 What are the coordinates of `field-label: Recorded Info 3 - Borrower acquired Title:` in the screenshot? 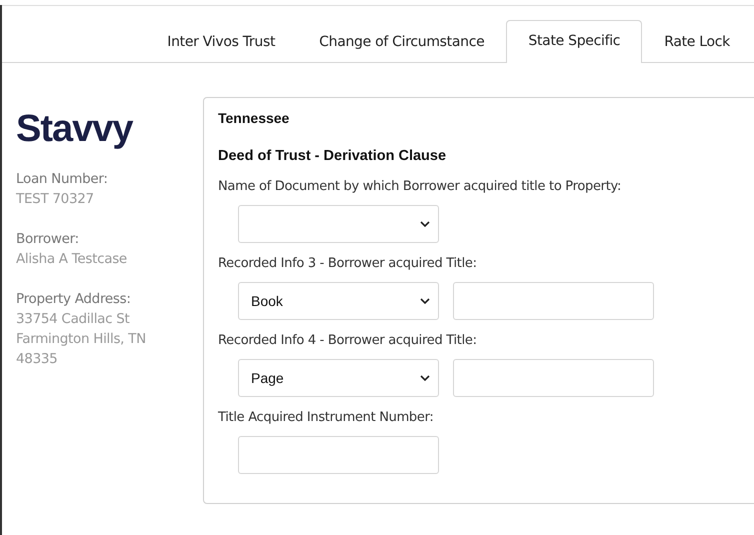 It's located at (348, 264).